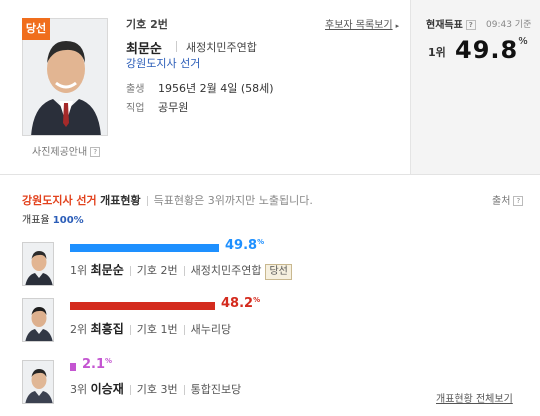 The height and width of the screenshot is (416, 540). Describe the element at coordinates (60, 152) in the screenshot. I see `photo-info-label: 사진제공안내` at that location.